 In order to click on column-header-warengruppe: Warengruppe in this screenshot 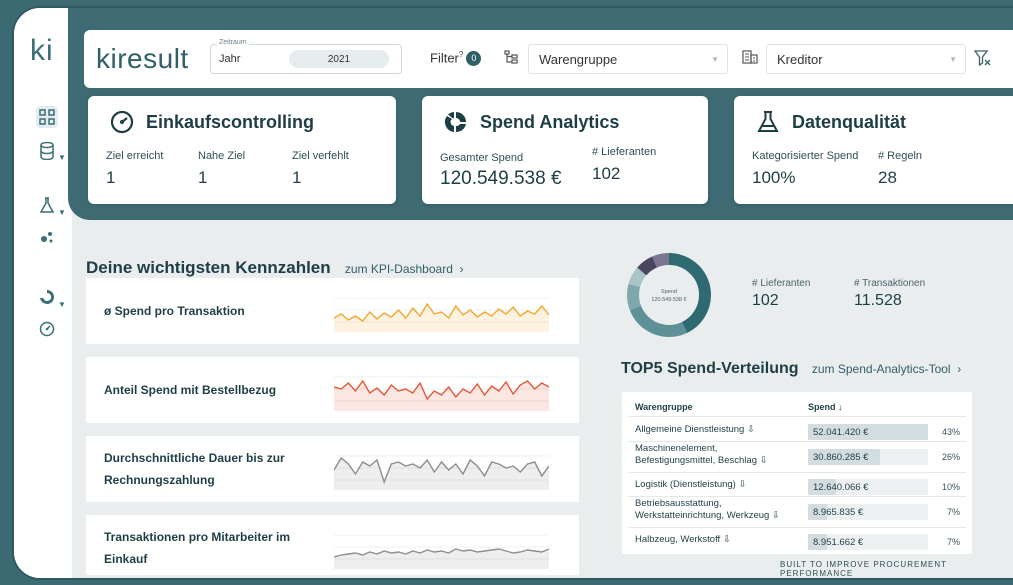, I will do `click(664, 407)`.